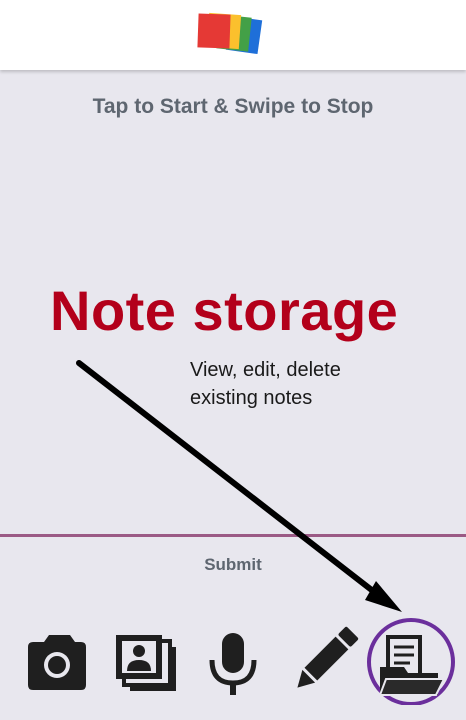  I want to click on divider-line, so click(233, 535).